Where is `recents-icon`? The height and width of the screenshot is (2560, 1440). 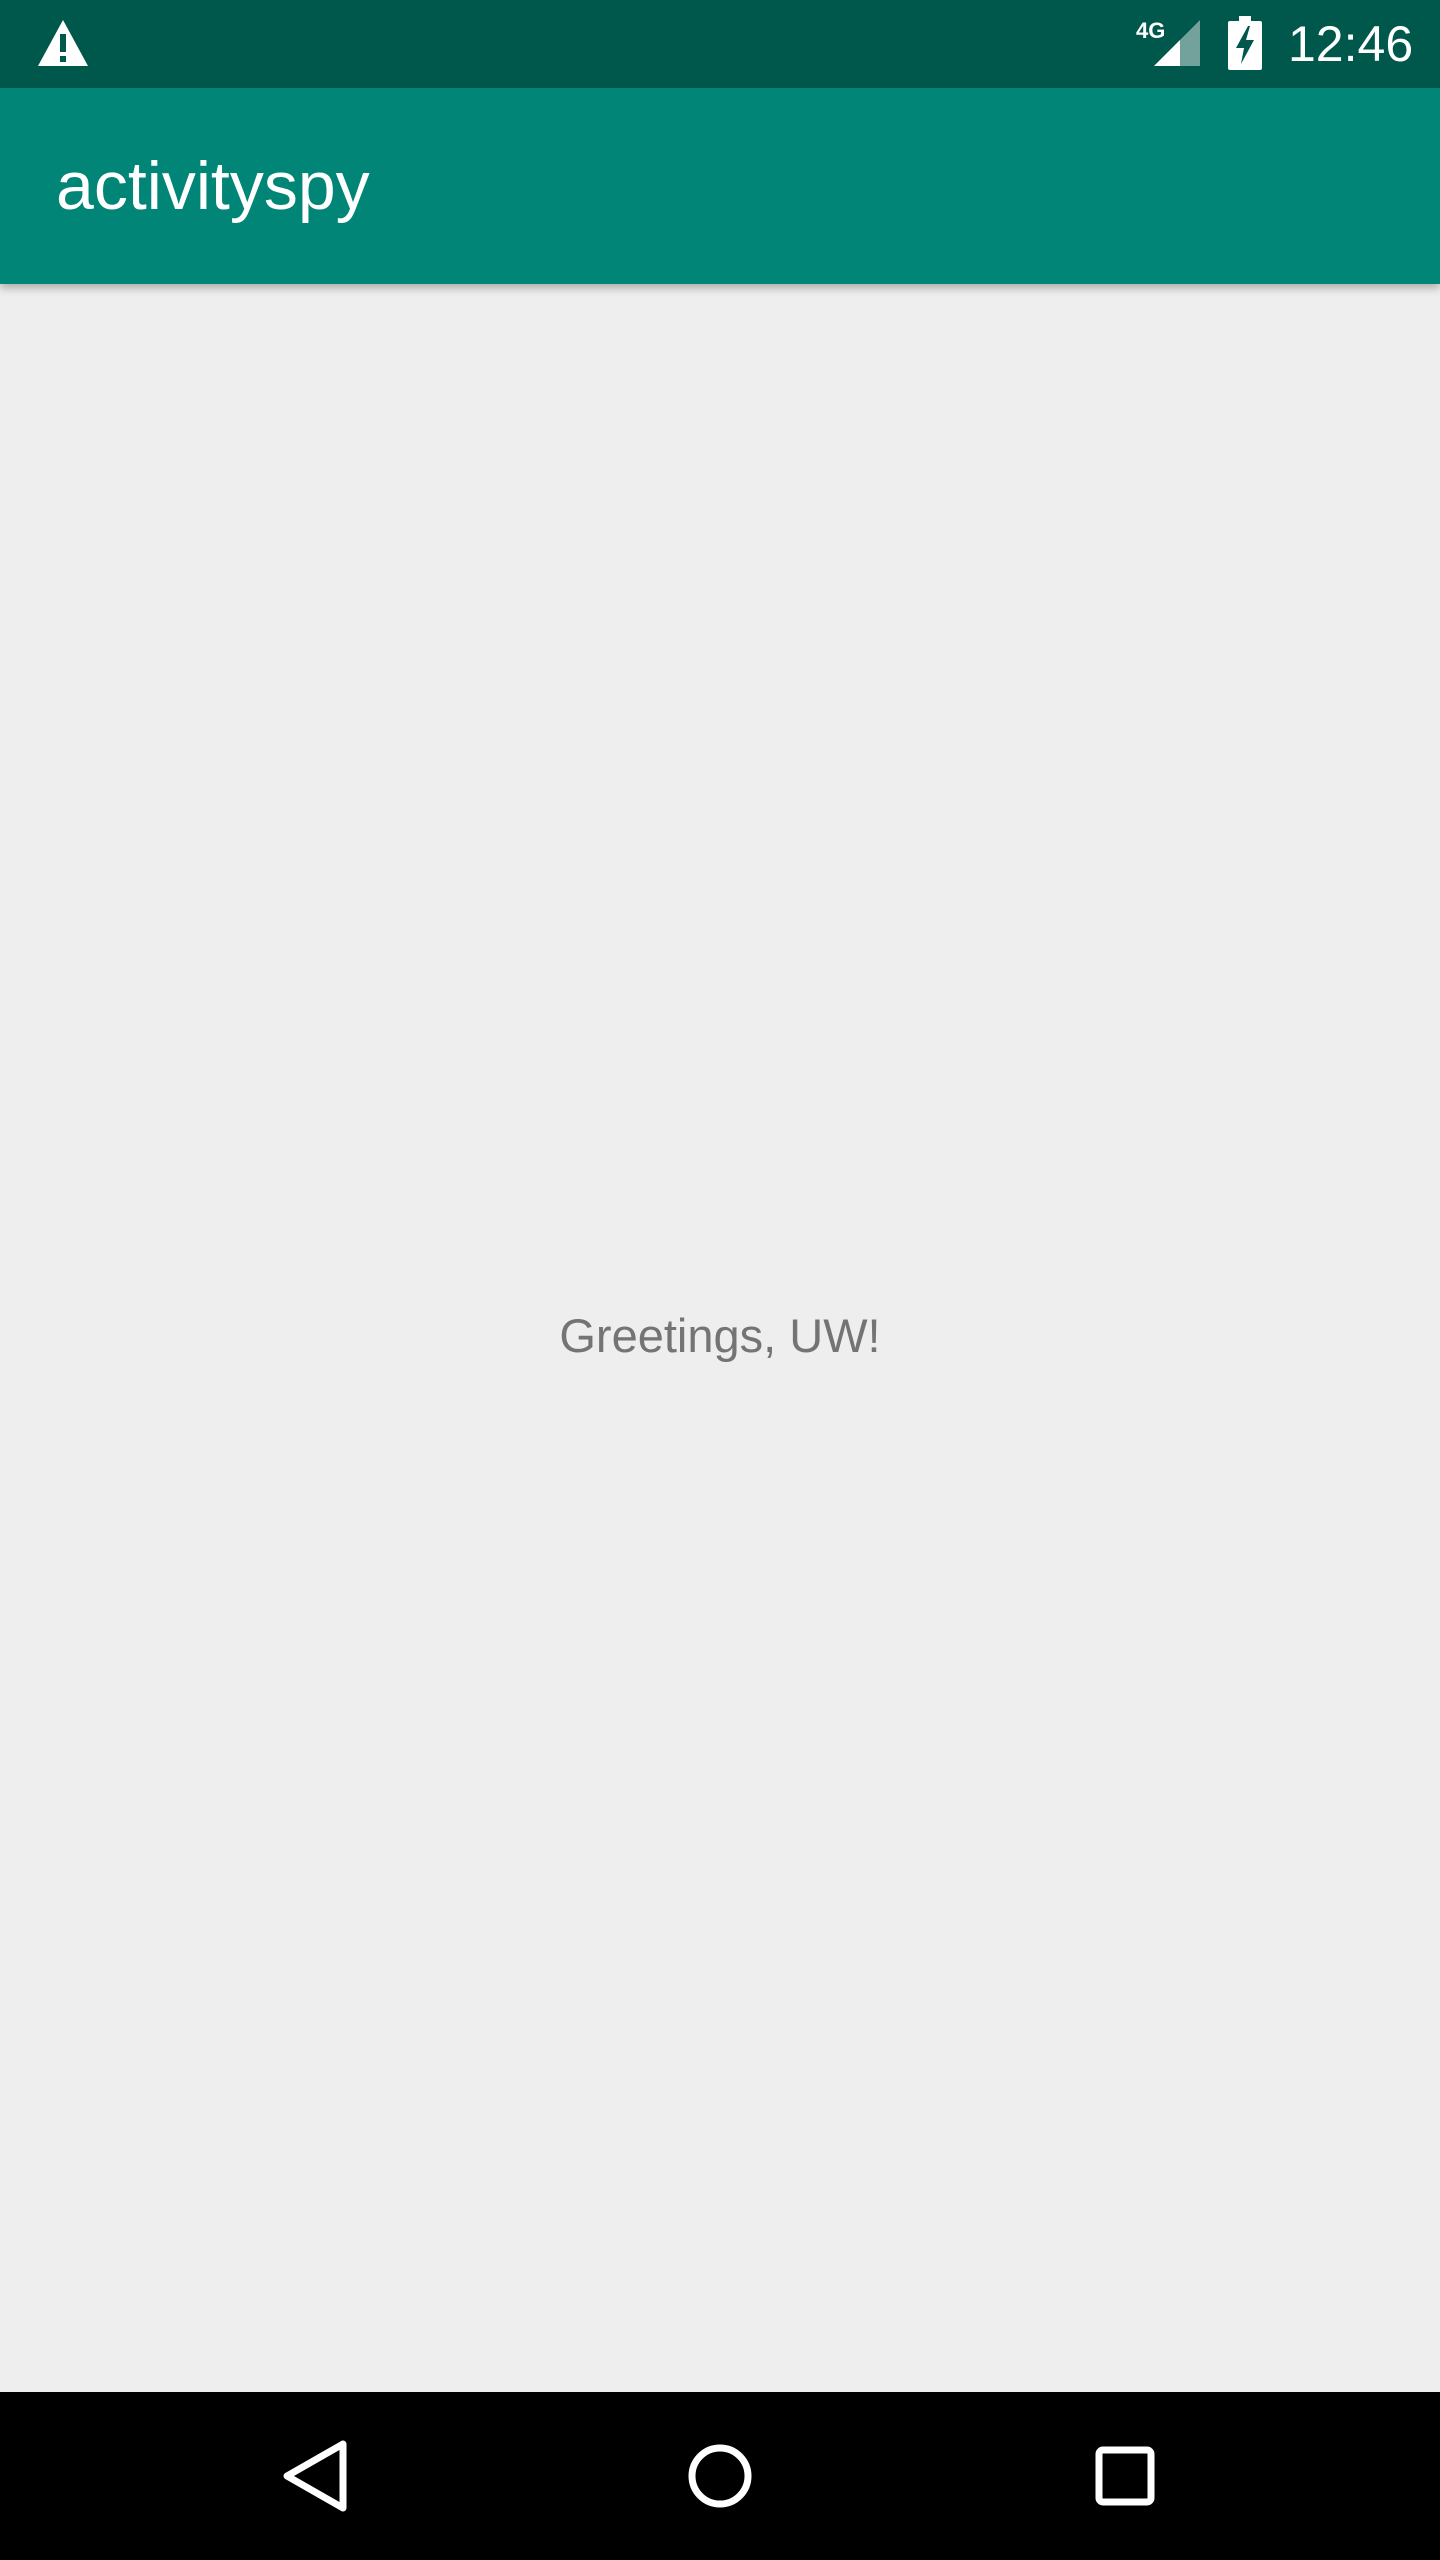
recents-icon is located at coordinates (1125, 2476).